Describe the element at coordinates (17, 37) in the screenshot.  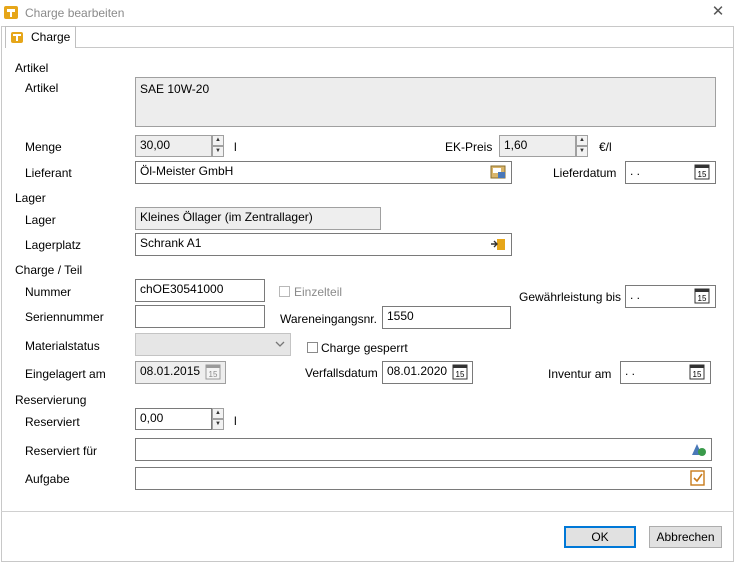
I see `charge-tab-icon` at that location.